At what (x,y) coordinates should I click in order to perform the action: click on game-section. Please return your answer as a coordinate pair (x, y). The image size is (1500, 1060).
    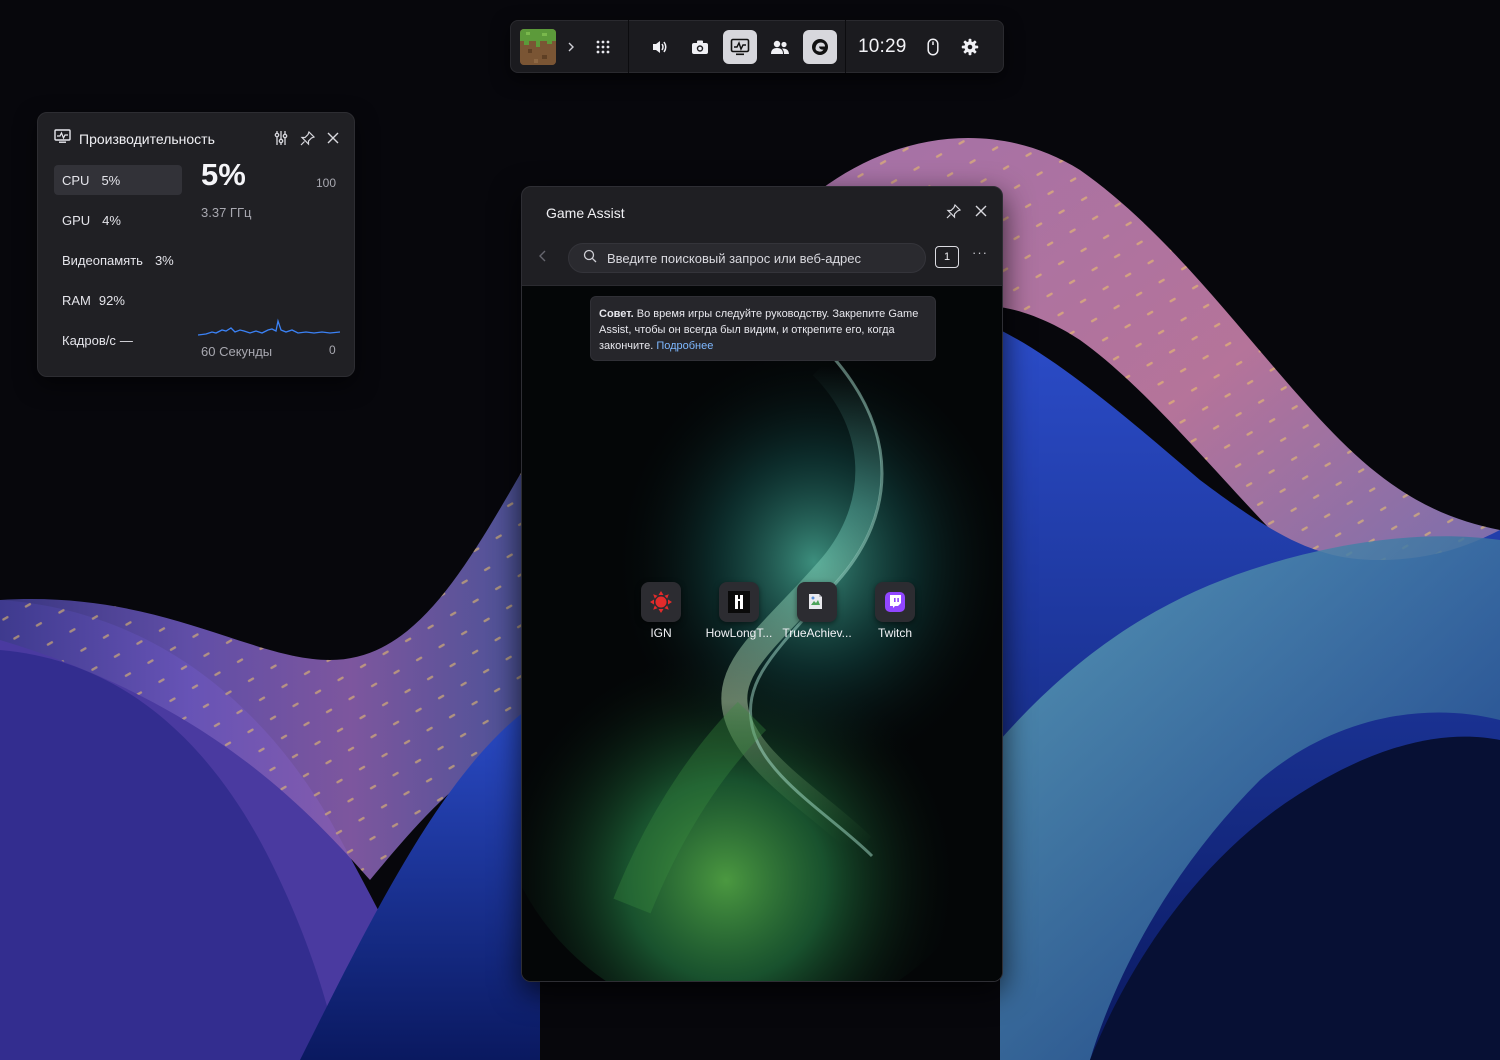
    Looking at the image, I should click on (569, 46).